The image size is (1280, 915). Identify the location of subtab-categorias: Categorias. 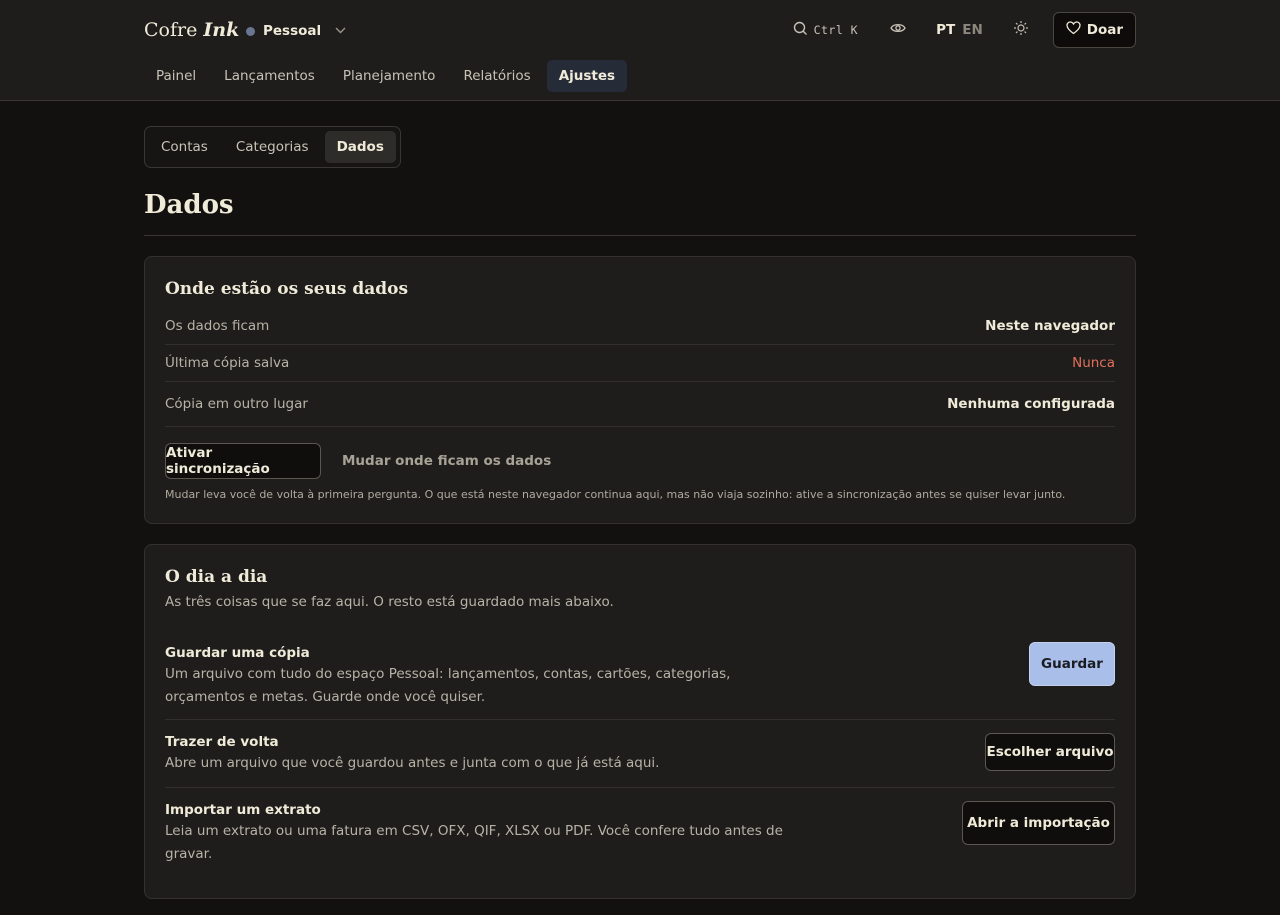
(272, 147).